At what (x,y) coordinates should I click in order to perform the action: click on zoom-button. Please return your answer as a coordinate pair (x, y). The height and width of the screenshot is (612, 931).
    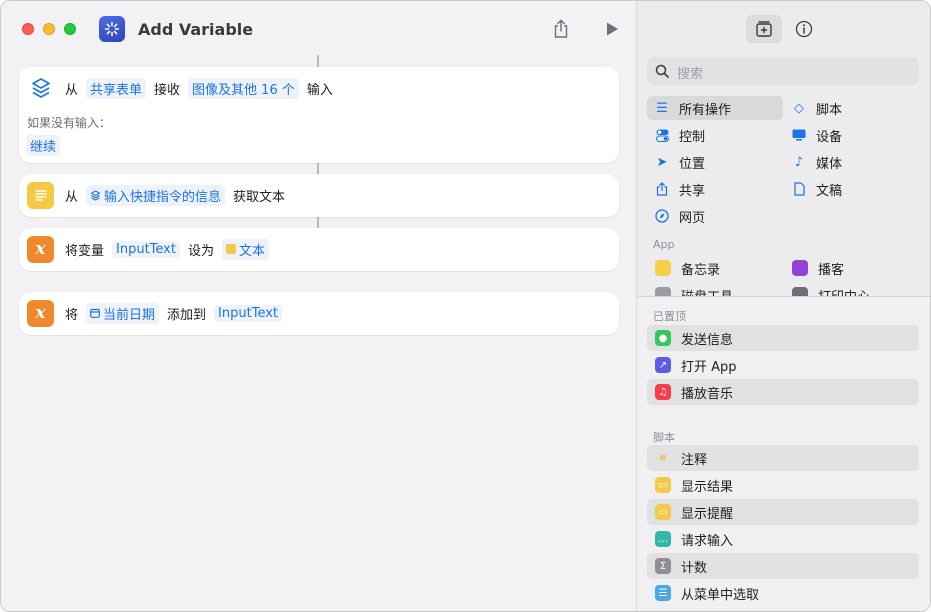
    Looking at the image, I should click on (70, 29).